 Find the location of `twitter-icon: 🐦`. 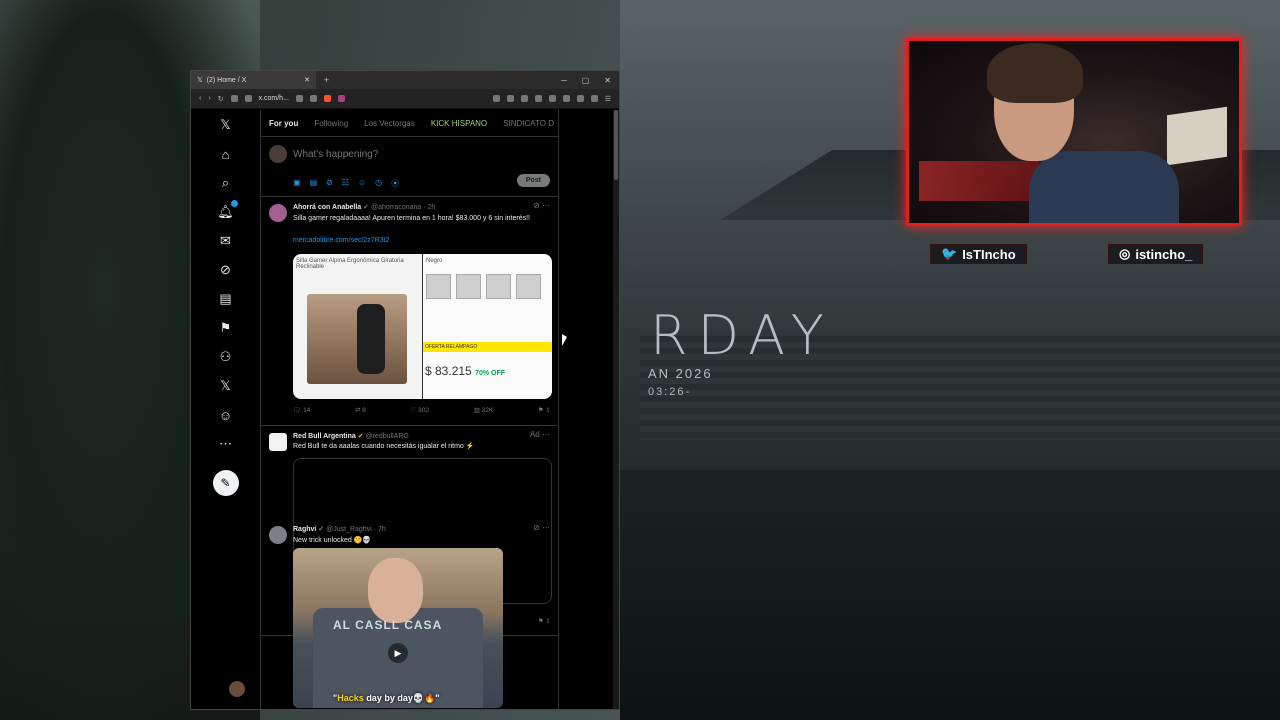

twitter-icon: 🐦 is located at coordinates (949, 253).